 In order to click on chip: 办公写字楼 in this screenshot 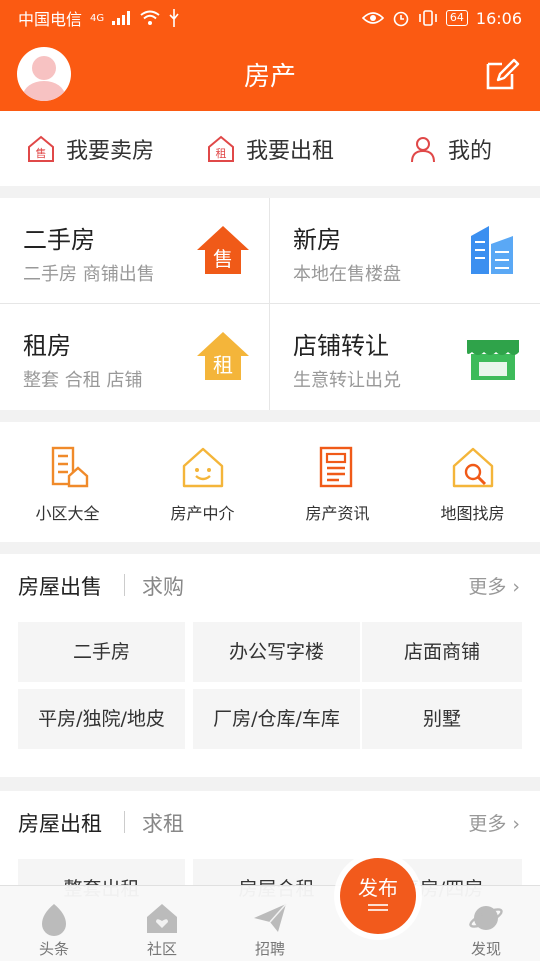, I will do `click(276, 652)`.